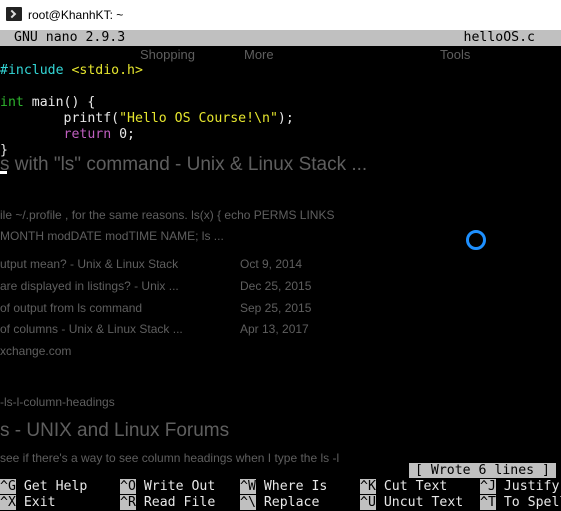 This screenshot has height=511, width=561. What do you see at coordinates (368, 502) in the screenshot?
I see `shortcut-key: ^U` at bounding box center [368, 502].